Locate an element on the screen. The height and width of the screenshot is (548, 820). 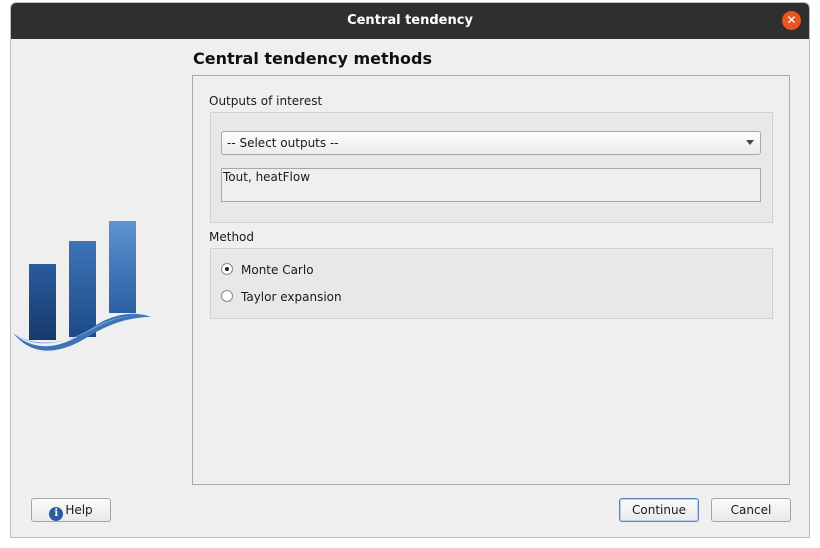
selected-outputs-text: Tout, heatFlow is located at coordinates (267, 177).